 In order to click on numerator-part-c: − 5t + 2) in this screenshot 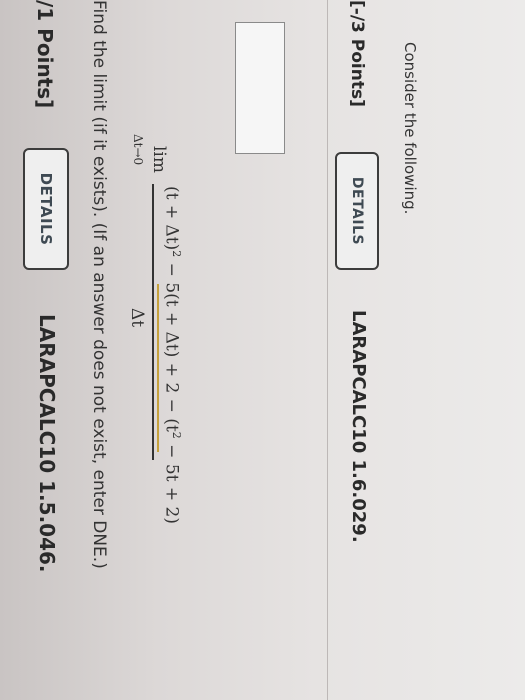, I will do `click(171, 481)`.